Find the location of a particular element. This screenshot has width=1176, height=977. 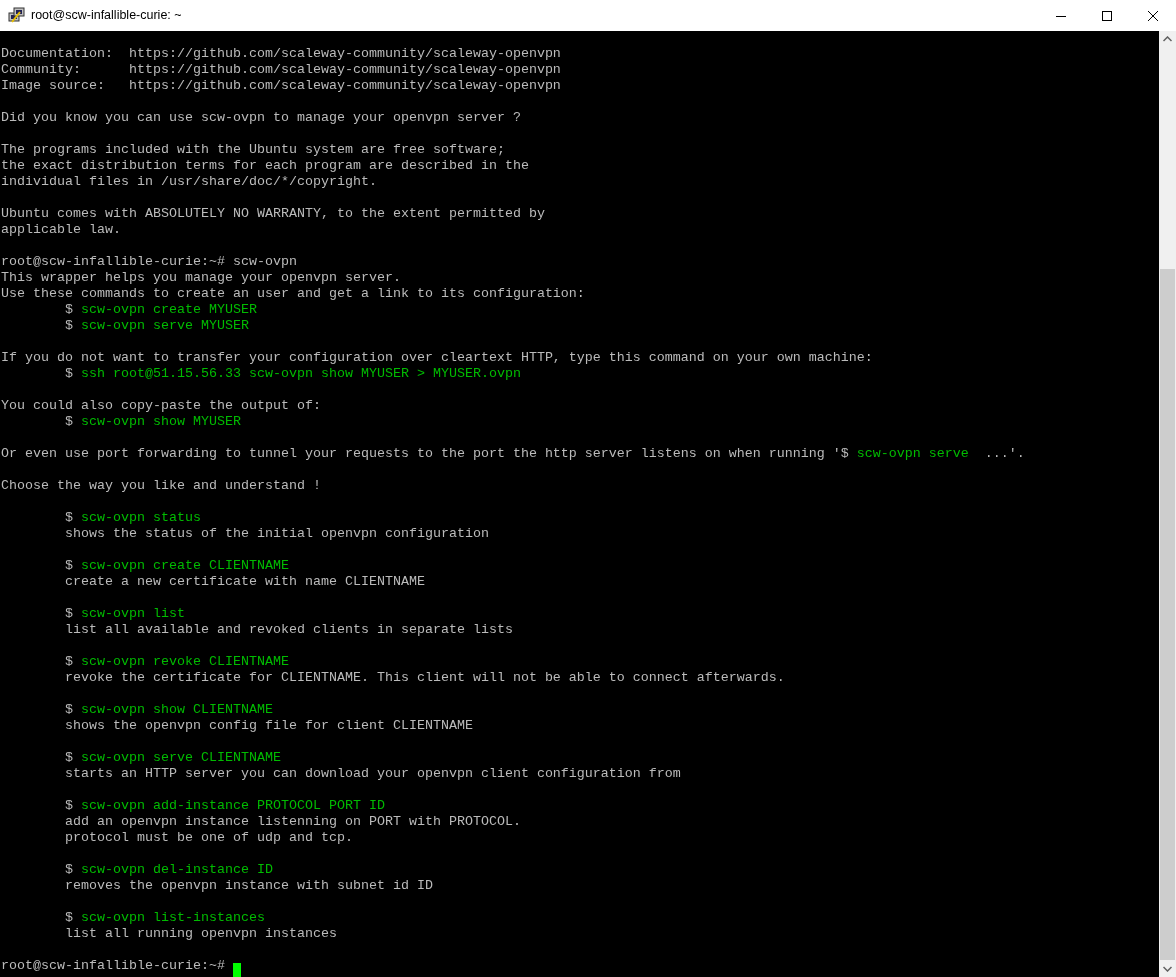

terminal-line: the exact distribution terms for each program are described in the is located at coordinates (264, 166).